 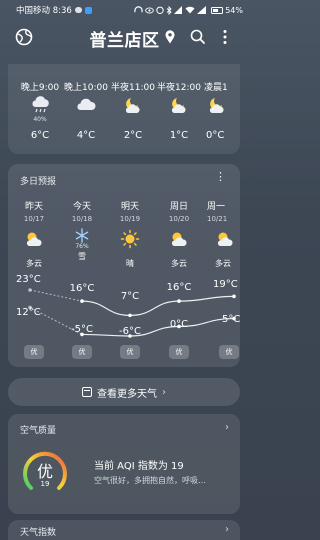 I want to click on hour-item: 晚上10:00 4°C, so click(x=86, y=110).